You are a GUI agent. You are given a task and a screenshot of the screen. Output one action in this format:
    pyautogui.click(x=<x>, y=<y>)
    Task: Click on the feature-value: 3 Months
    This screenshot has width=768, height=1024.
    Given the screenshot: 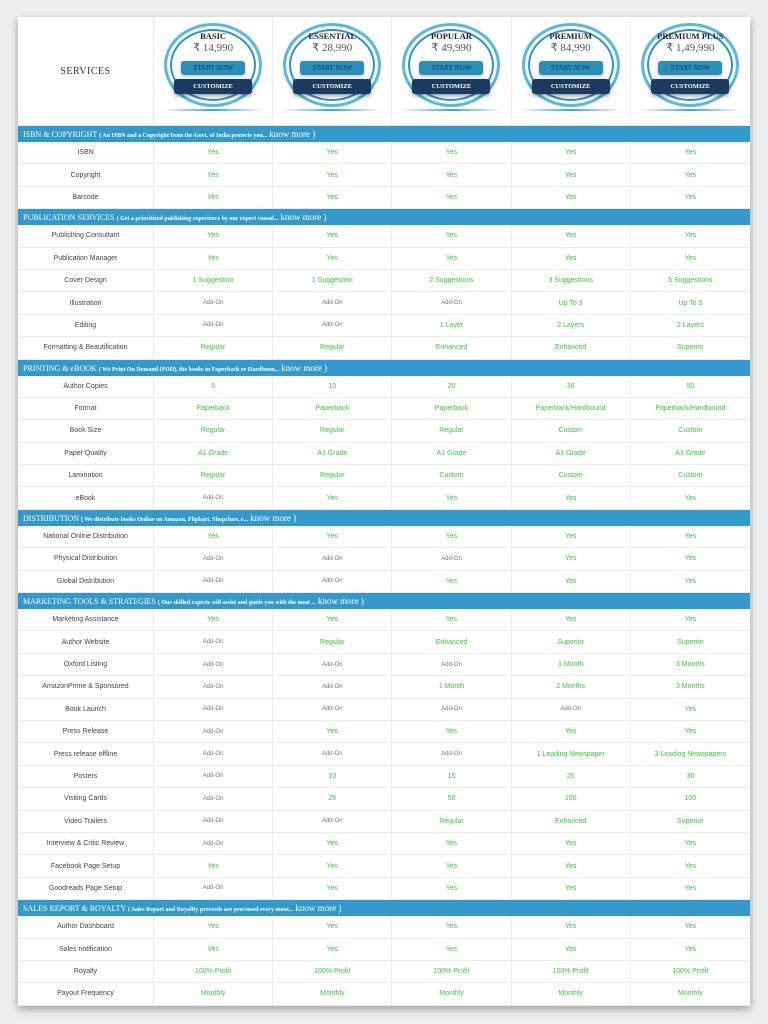 What is the action you would take?
    pyautogui.click(x=690, y=687)
    